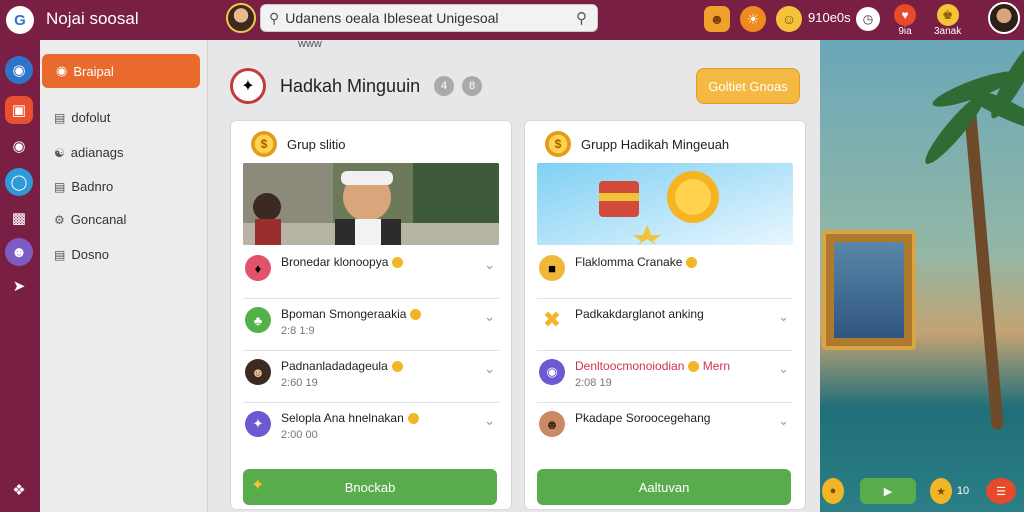 The image size is (1024, 512). I want to click on calendar-icon: ▣, so click(19, 110).